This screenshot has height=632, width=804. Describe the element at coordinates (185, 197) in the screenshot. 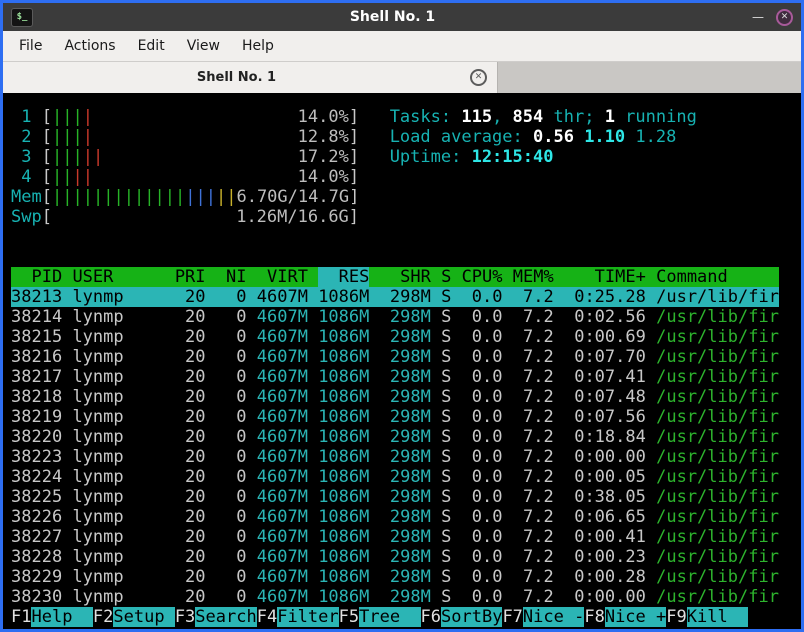

I see `meter-mem: Mem[||||||||||||||||||6.70G/14.7G]` at that location.